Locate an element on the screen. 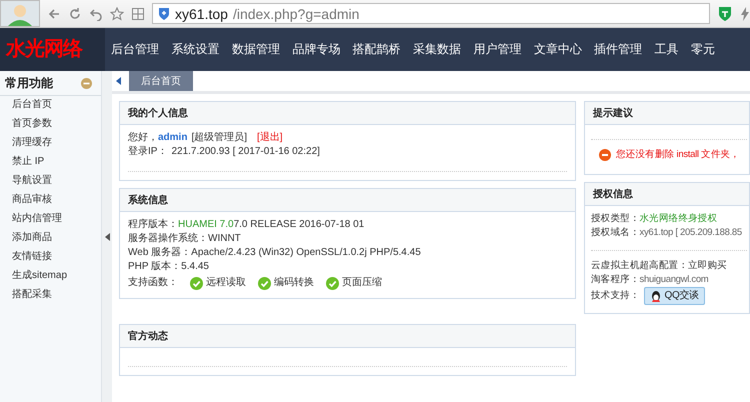 This screenshot has width=750, height=402. sidebar-link: 禁止 IP is located at coordinates (50, 162).